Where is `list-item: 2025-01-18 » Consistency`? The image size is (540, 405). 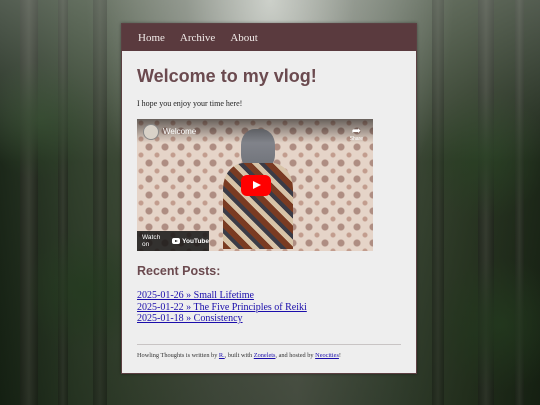 list-item: 2025-01-18 » Consistency is located at coordinates (276, 319).